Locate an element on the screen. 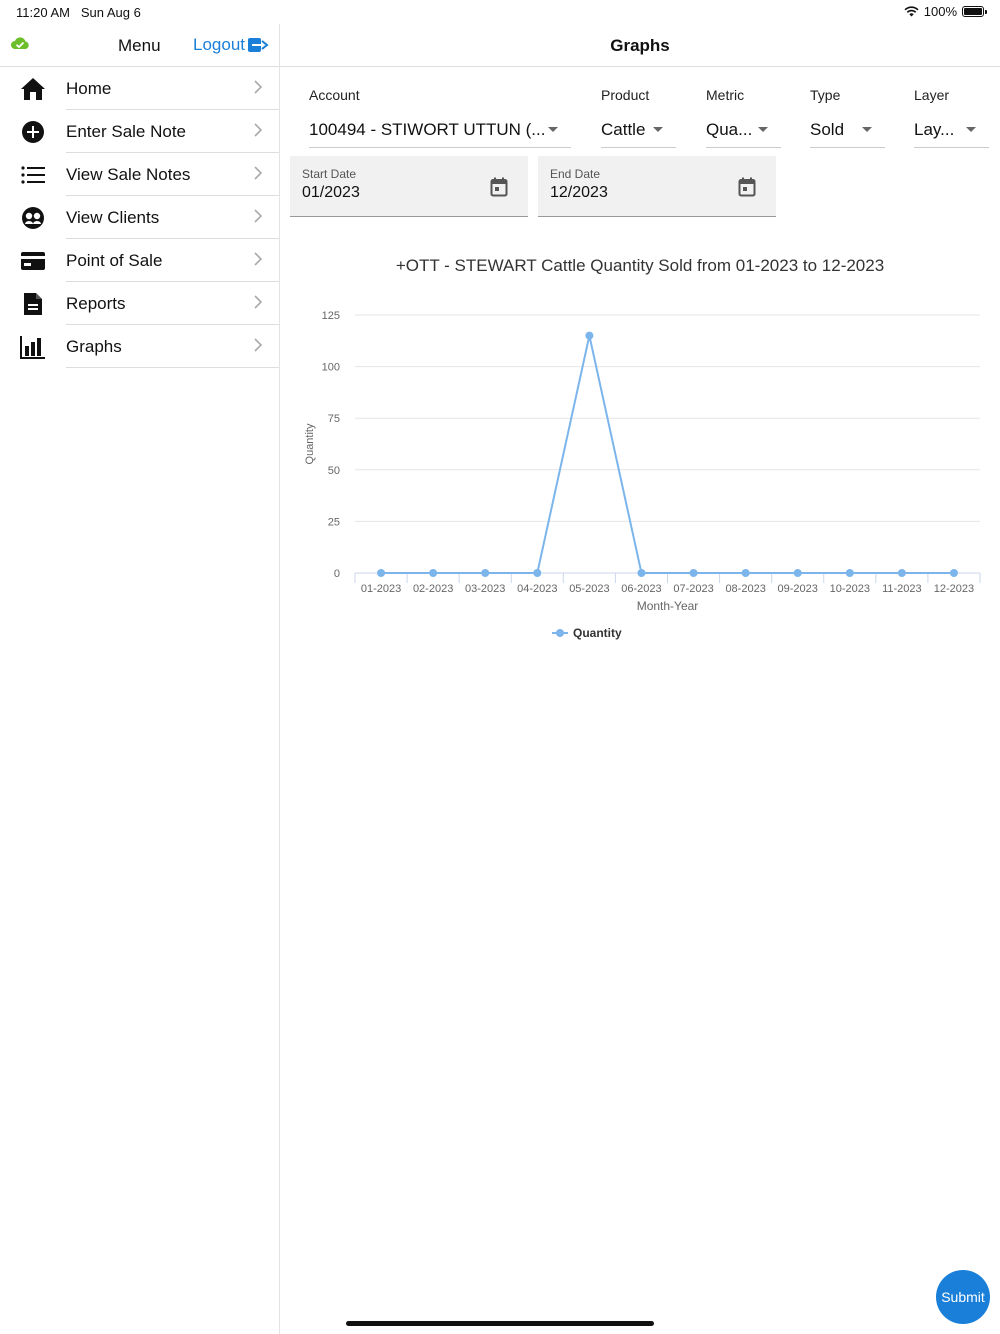  x-tick-label: 12-2023 is located at coordinates (954, 589).